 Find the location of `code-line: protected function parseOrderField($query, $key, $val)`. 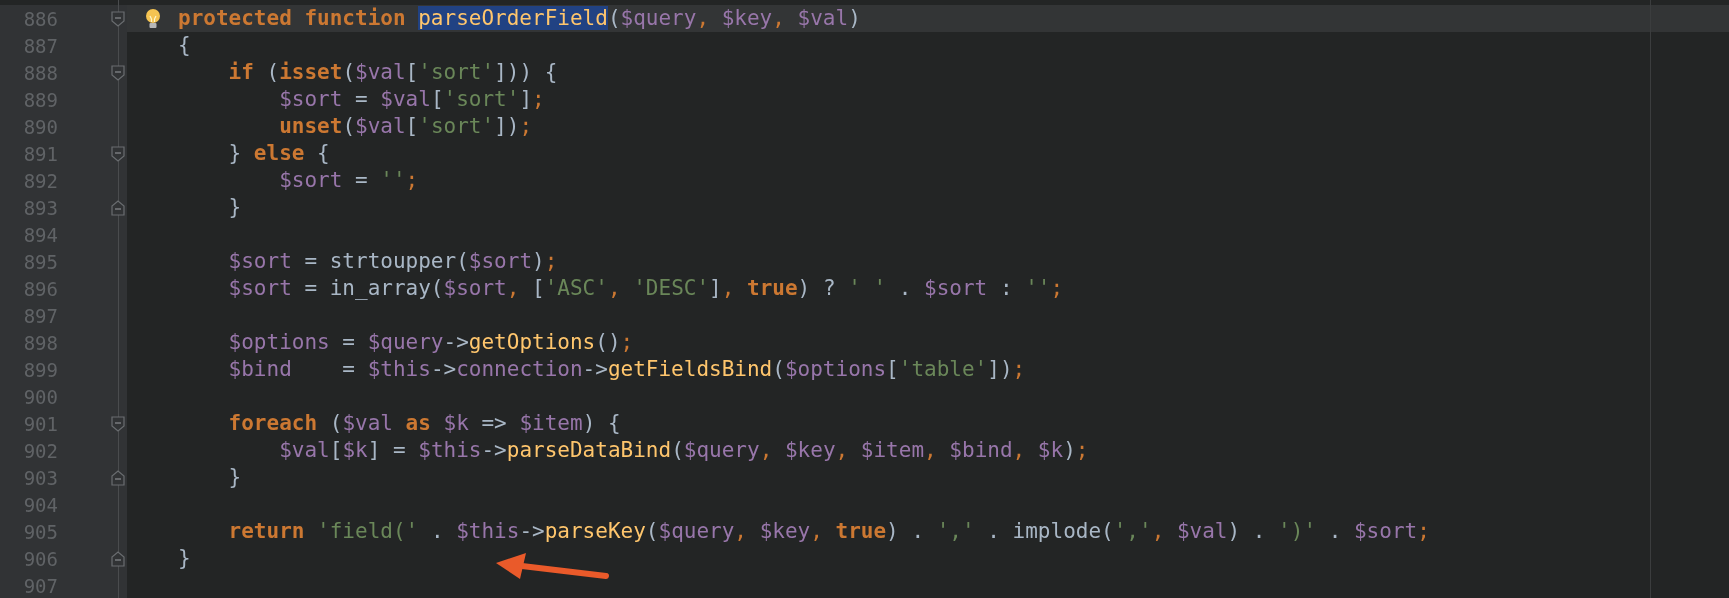

code-line: protected function parseOrderField($query, $key, $val) is located at coordinates (519, 18).